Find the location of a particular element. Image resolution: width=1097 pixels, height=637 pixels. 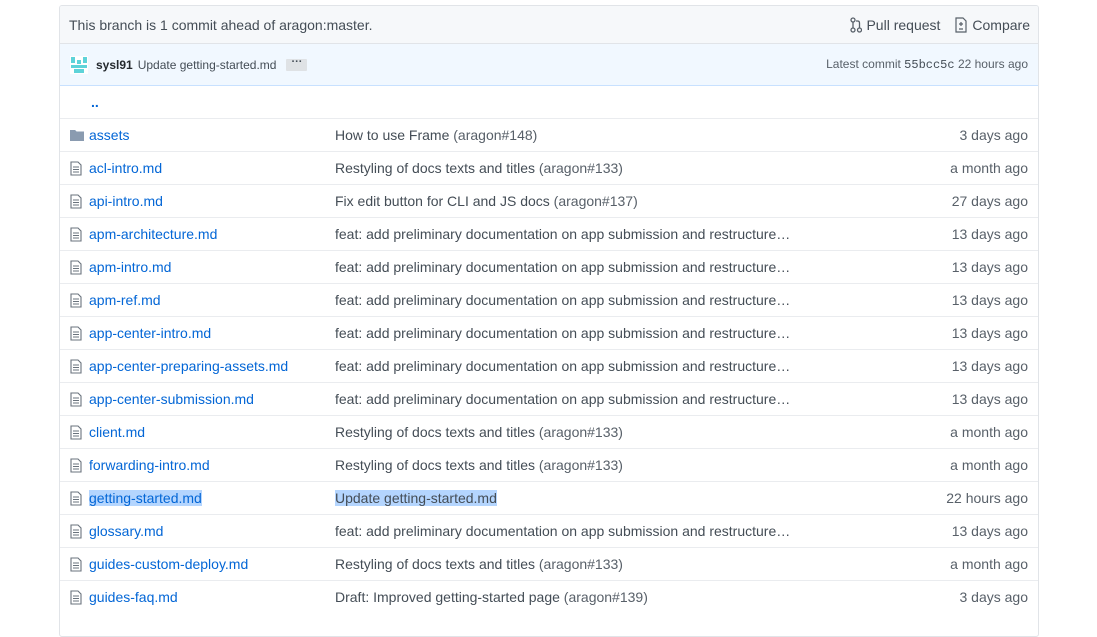

commit-sha-link: 55bcc5c is located at coordinates (929, 65).